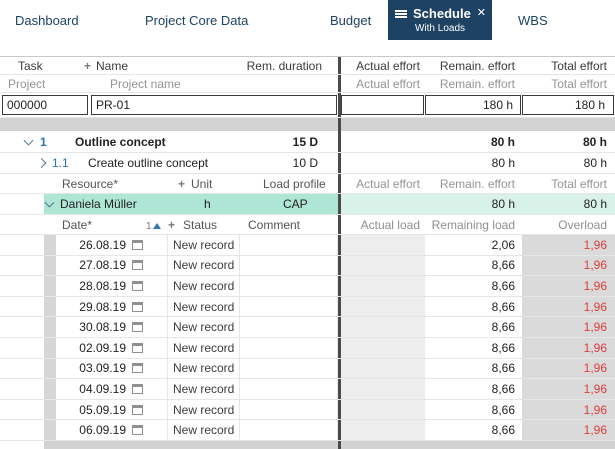 The height and width of the screenshot is (449, 615). Describe the element at coordinates (473, 105) in the screenshot. I see `project-remain-effort-field: 180 h` at that location.